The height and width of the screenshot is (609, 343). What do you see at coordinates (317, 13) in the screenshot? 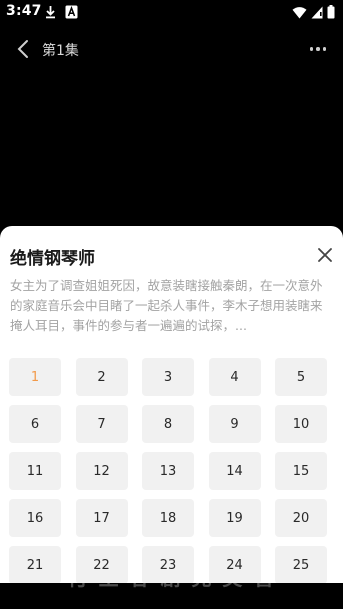
I see `signal-icon` at bounding box center [317, 13].